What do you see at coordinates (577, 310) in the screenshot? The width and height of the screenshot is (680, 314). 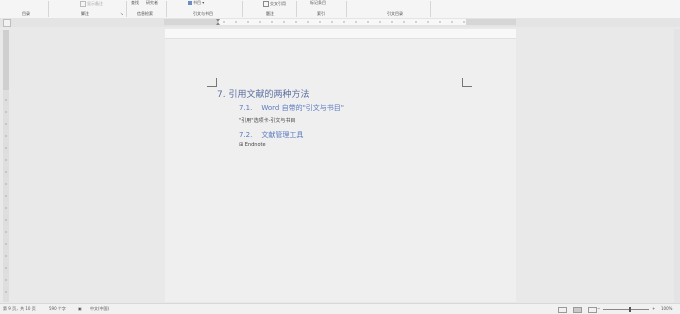 I see `print-layout-button` at bounding box center [577, 310].